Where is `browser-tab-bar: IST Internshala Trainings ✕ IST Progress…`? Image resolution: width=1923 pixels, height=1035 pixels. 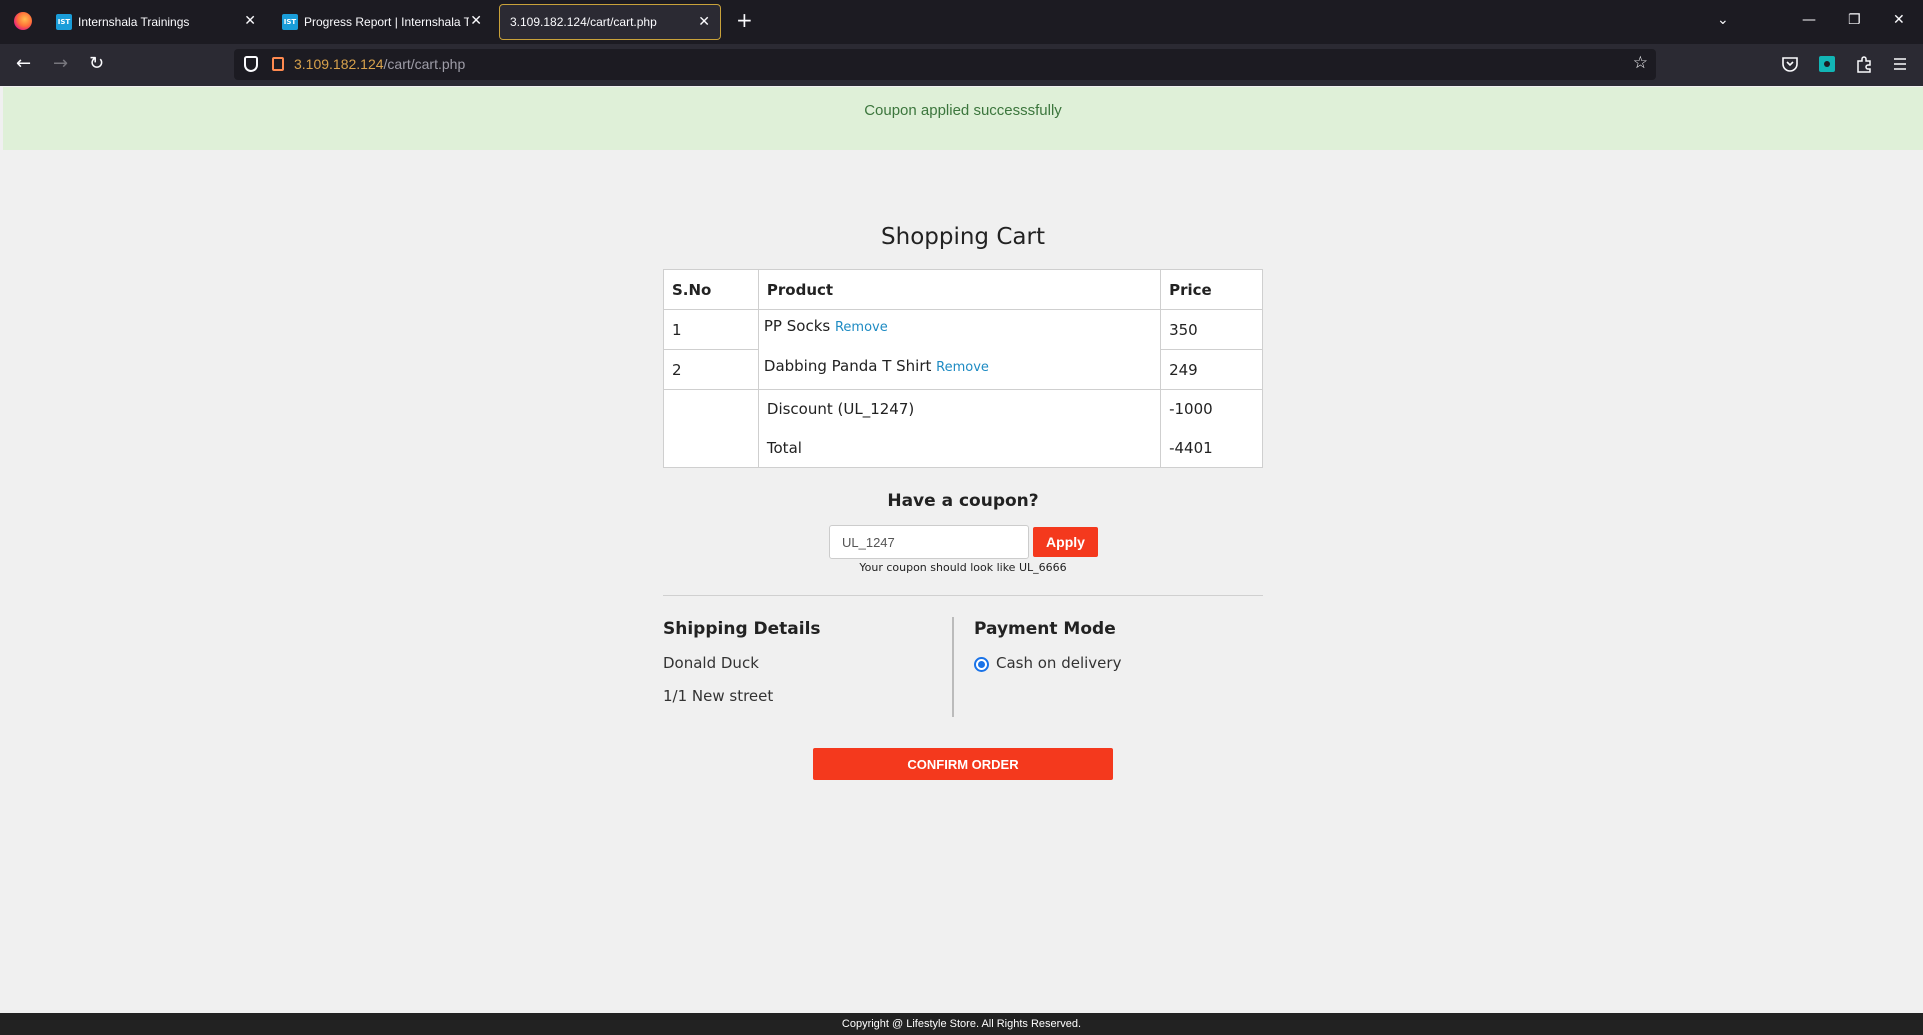 browser-tab-bar: IST Internshala Trainings ✕ IST Progress… is located at coordinates (961, 22).